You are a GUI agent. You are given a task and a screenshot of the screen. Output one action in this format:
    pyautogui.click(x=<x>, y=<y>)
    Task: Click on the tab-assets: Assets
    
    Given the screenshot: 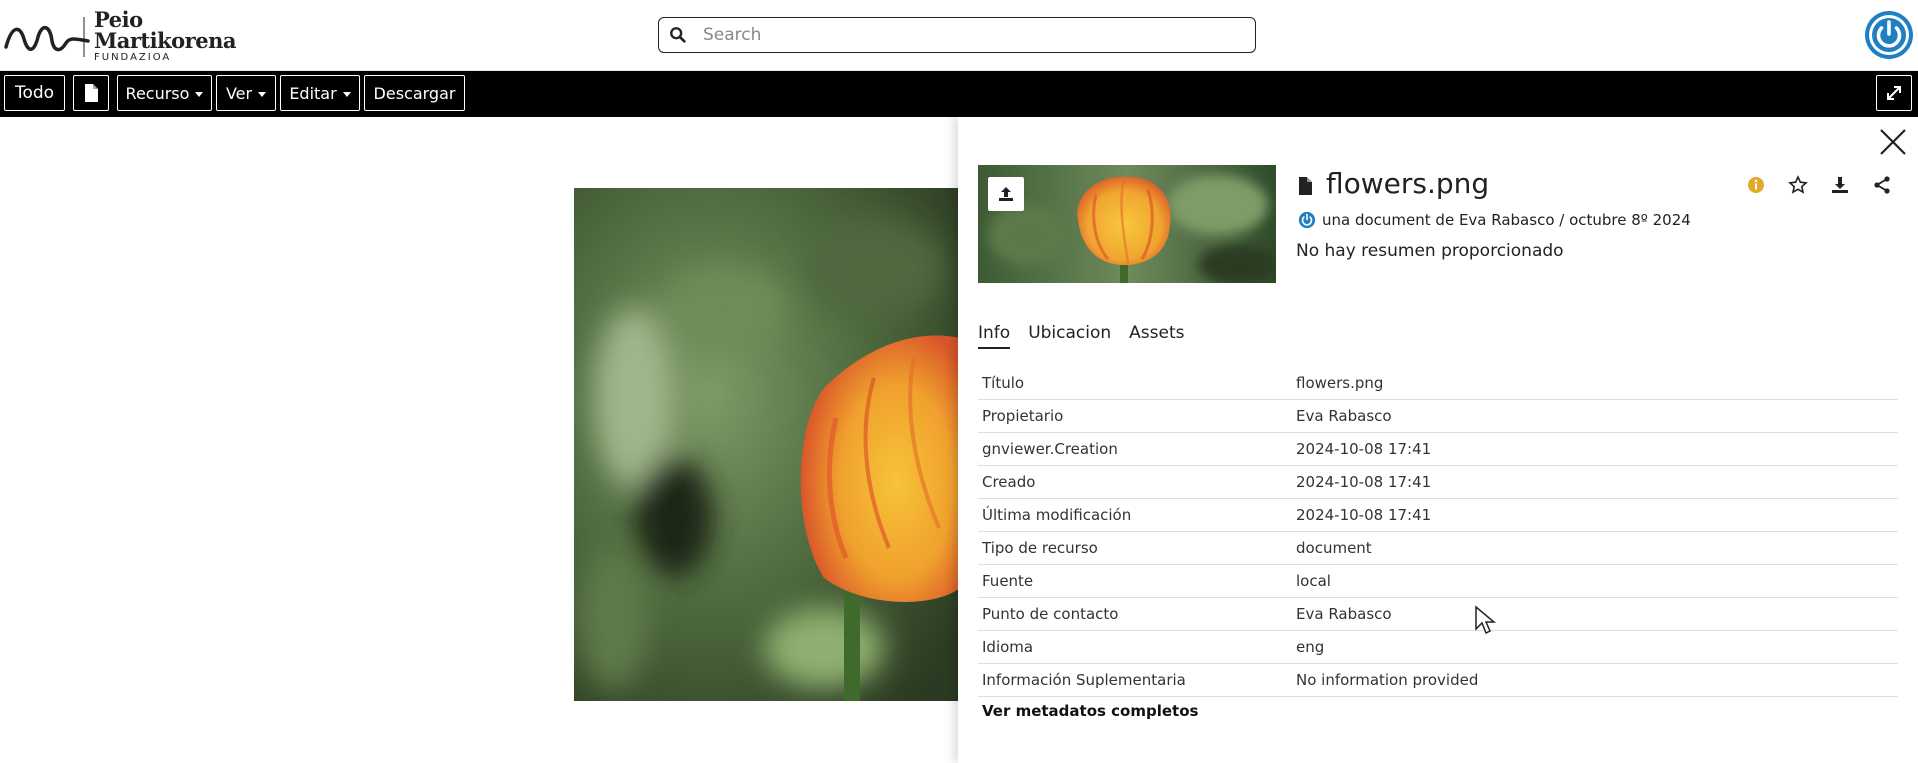 What is the action you would take?
    pyautogui.click(x=1156, y=336)
    